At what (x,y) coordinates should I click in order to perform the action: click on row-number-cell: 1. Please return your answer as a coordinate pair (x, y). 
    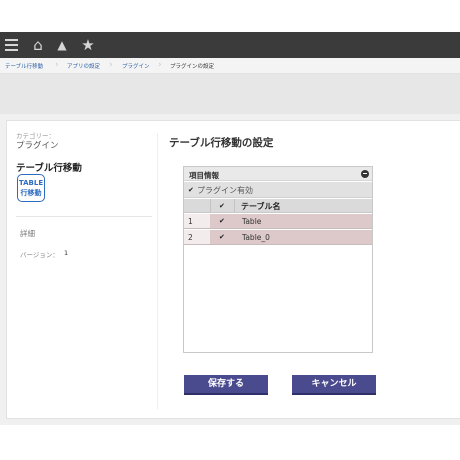
    Looking at the image, I should click on (197, 221).